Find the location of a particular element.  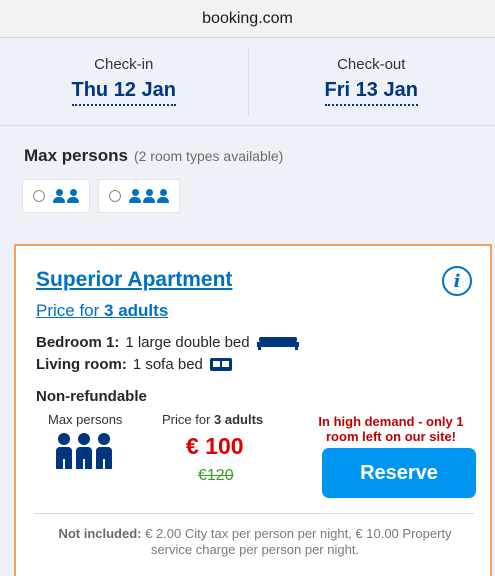

reserve-button: Reserve is located at coordinates (399, 473).